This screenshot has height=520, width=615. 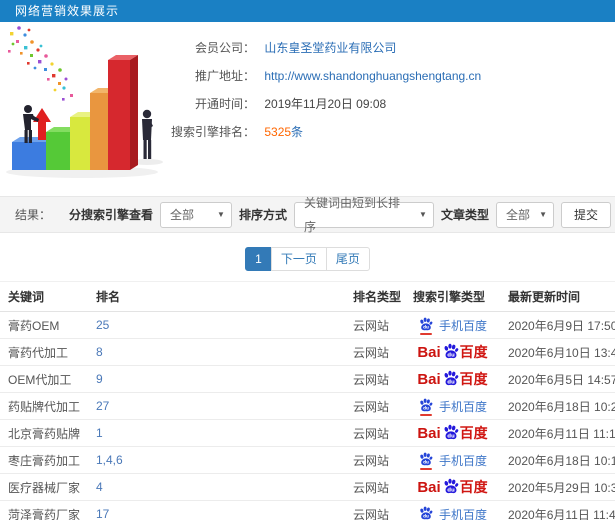 I want to click on update-time-cell: 2020年6月11日 11:18, so click(x=557, y=433).